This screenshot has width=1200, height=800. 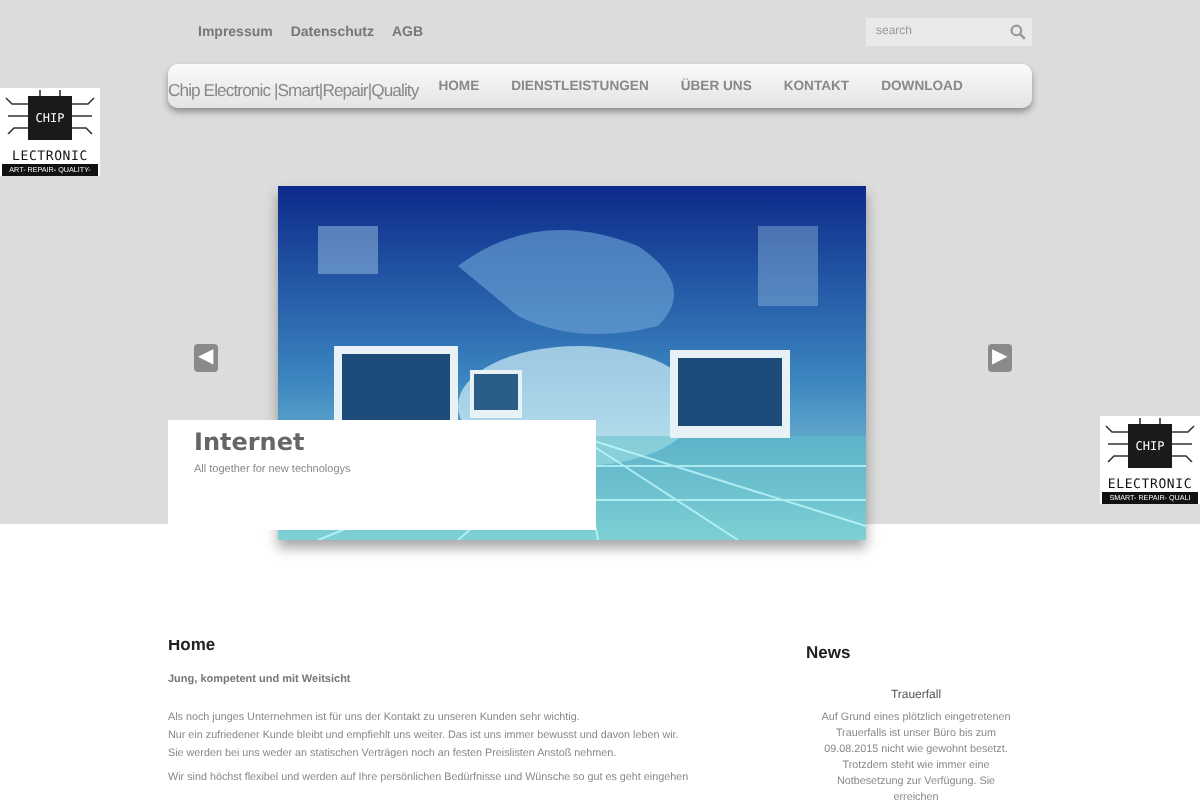 I want to click on news-heading: News, so click(x=829, y=652).